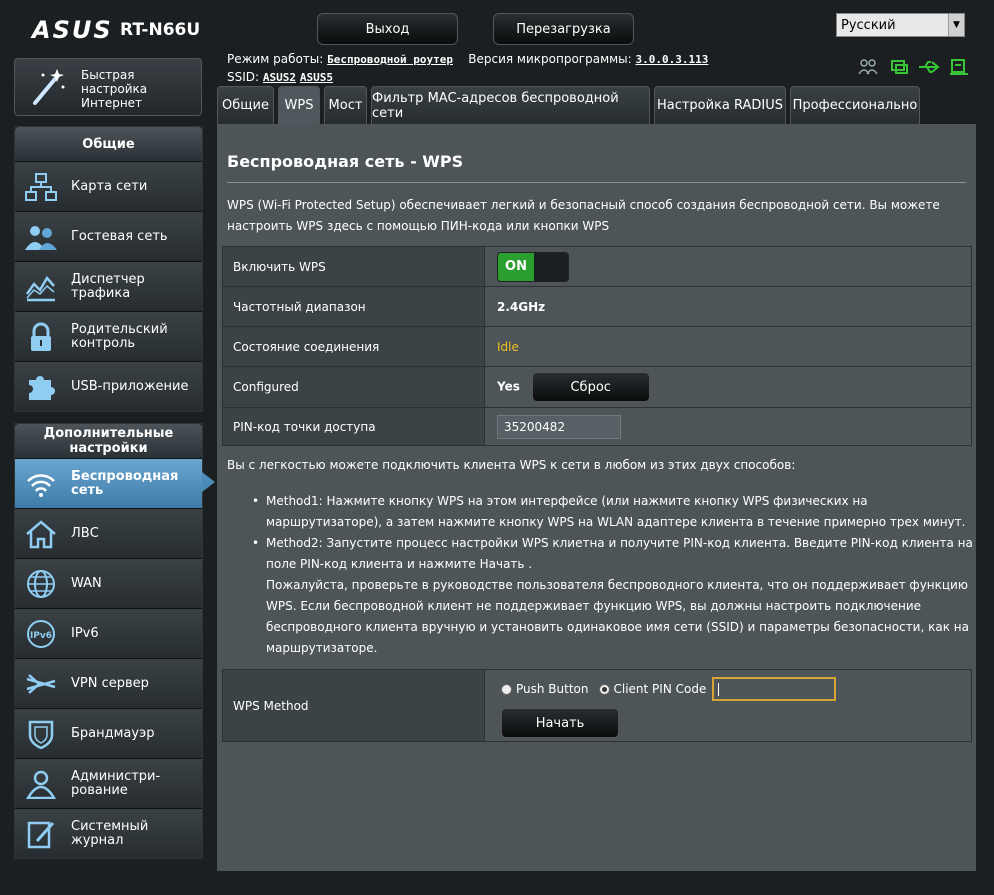 The width and height of the screenshot is (994, 895). I want to click on svg-text: IPv6, so click(41, 636).